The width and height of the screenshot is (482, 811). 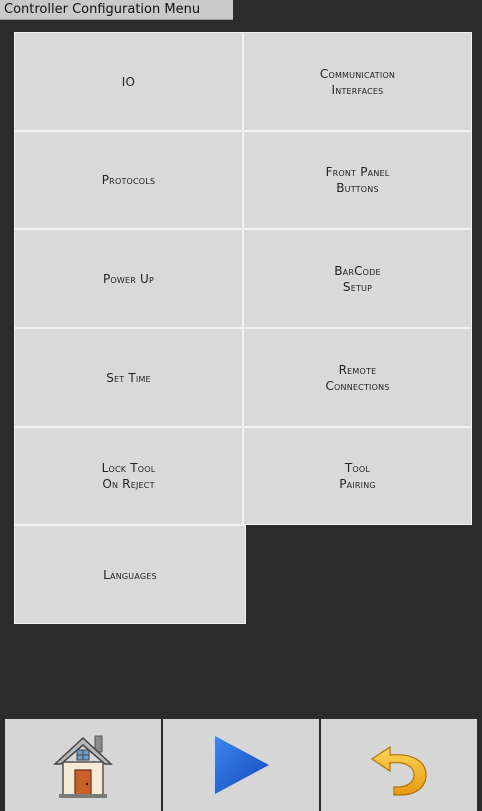 I want to click on languages-button: Languages, so click(x=130, y=574).